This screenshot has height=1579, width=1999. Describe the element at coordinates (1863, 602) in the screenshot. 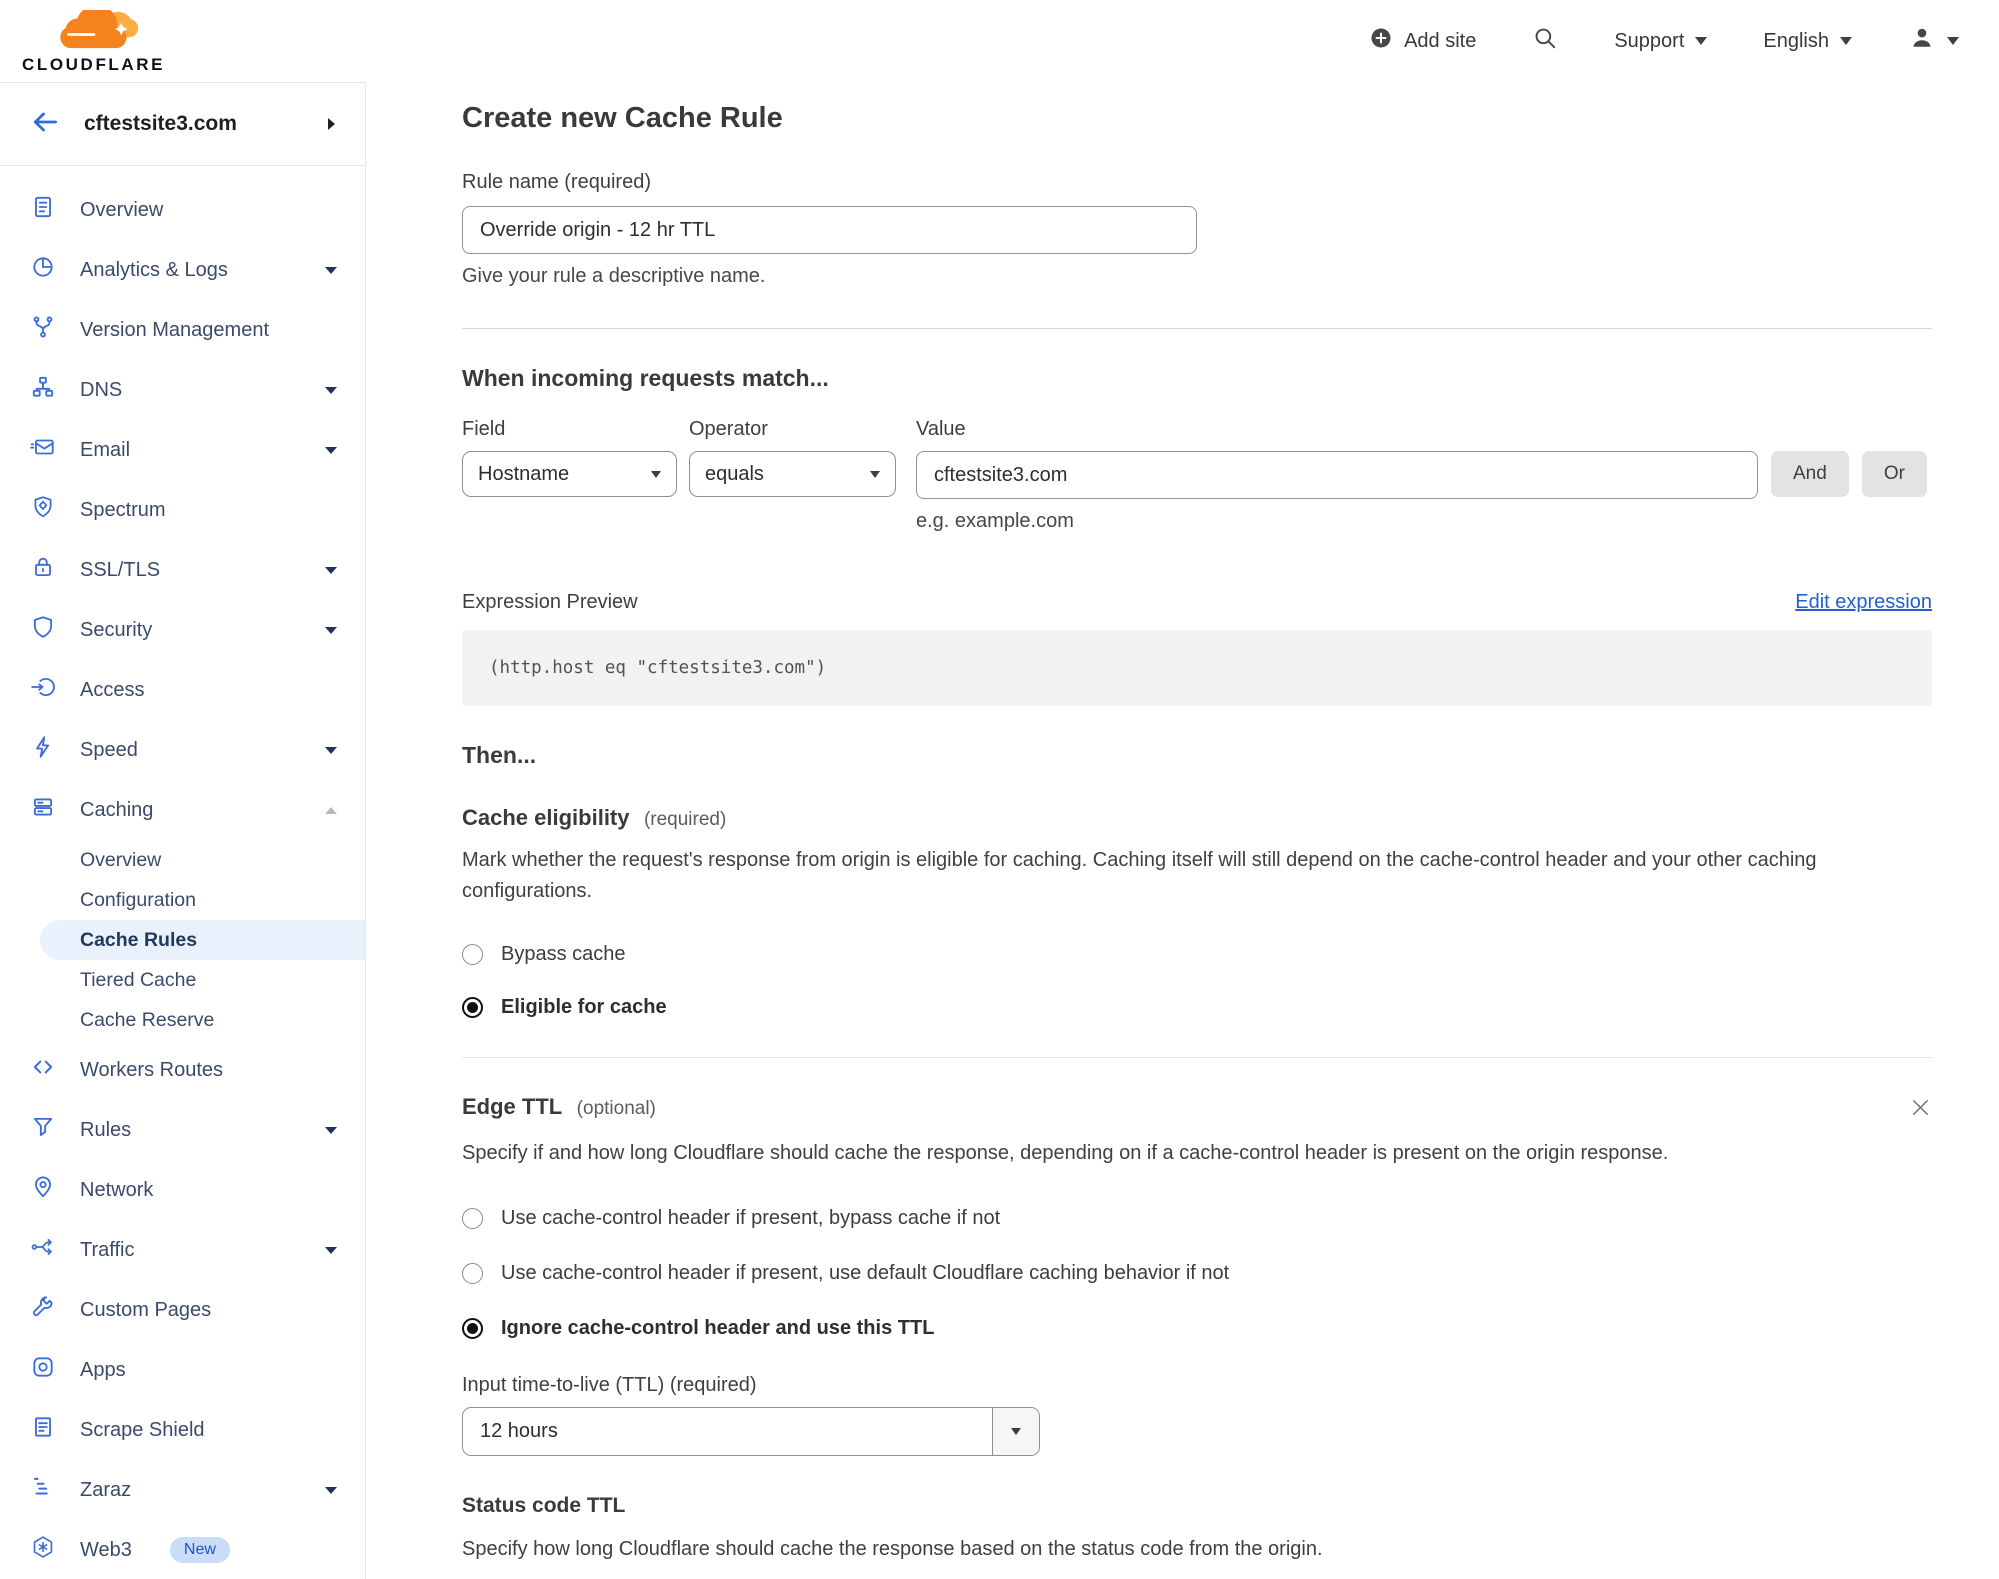

I see `edit-expression-link: Edit expression` at that location.